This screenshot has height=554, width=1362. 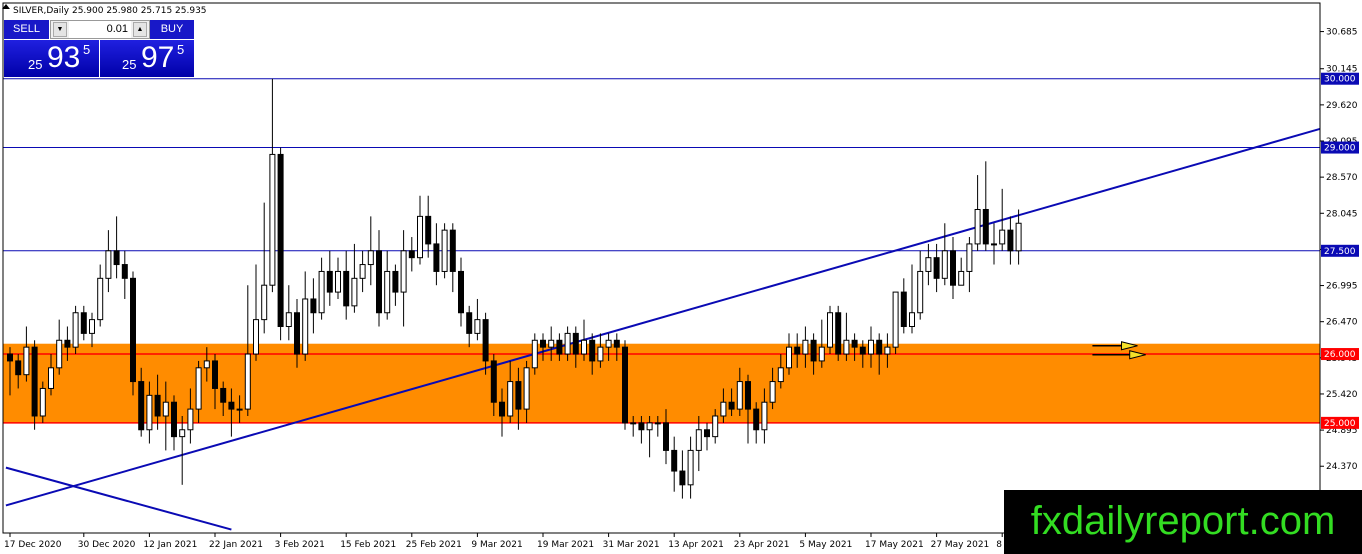 What do you see at coordinates (1342, 106) in the screenshot?
I see `y-tick-label: 29.620` at bounding box center [1342, 106].